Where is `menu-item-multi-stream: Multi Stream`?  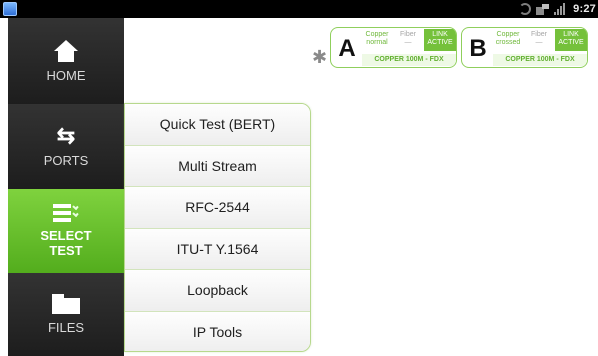
menu-item-multi-stream: Multi Stream is located at coordinates (217, 166).